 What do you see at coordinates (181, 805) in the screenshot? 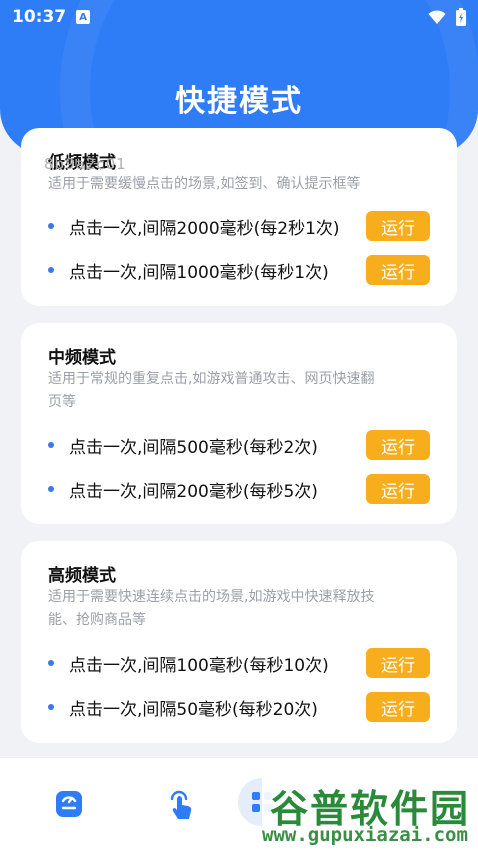
I see `tap-hand-icon` at bounding box center [181, 805].